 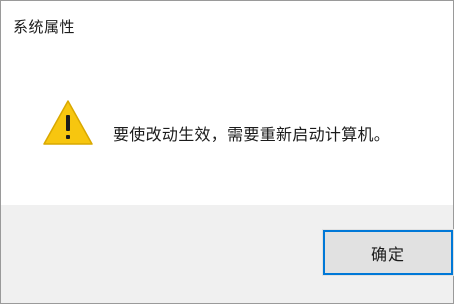 I want to click on warning-icon, so click(x=68, y=122).